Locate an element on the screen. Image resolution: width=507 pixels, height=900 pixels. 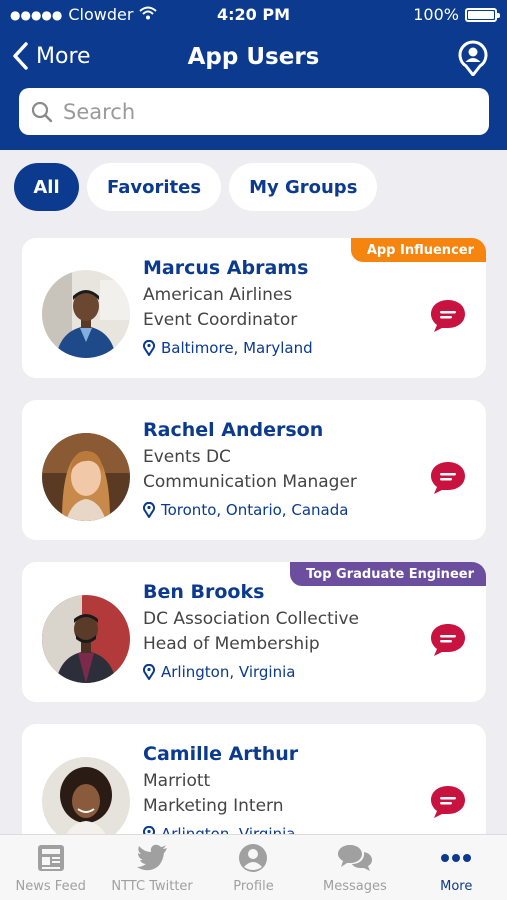
filter-my-groups: My Groups is located at coordinates (303, 187).